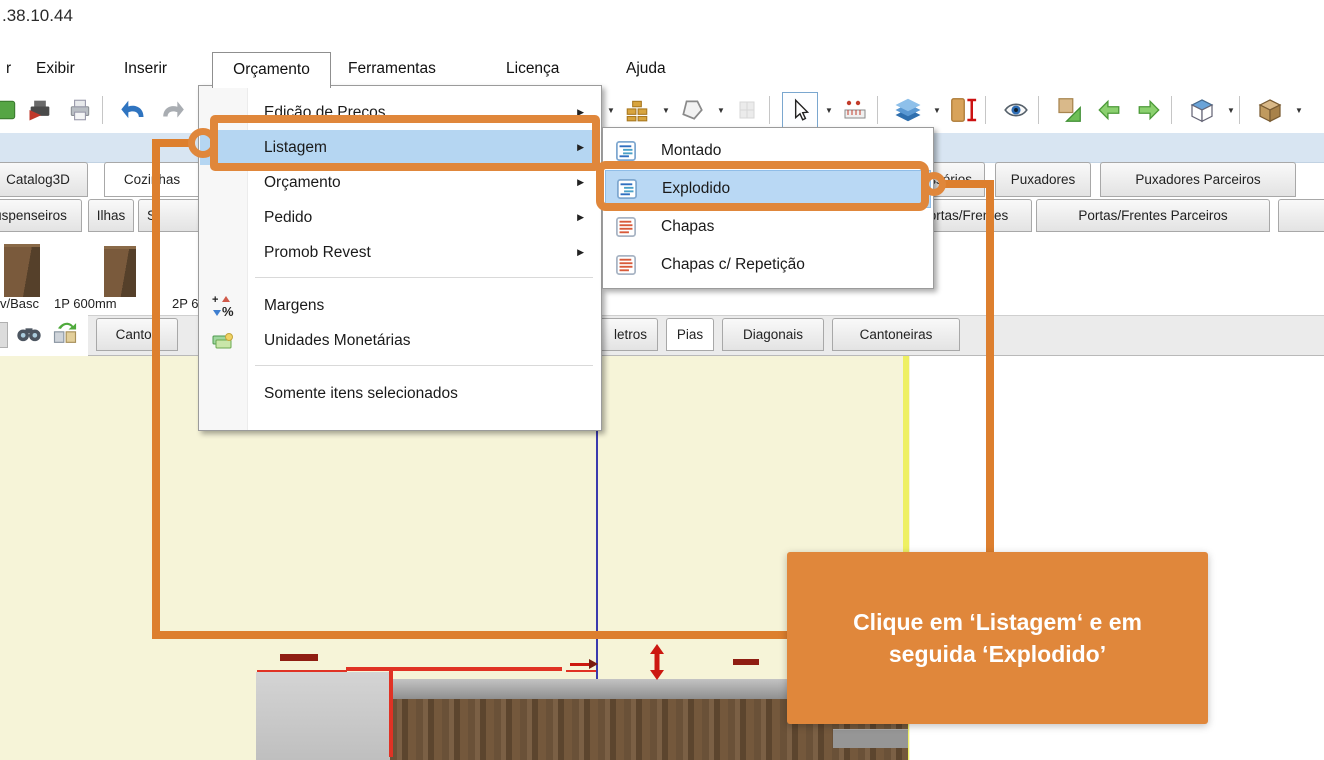 The width and height of the screenshot is (1324, 760). I want to click on menu-item-label: Promob Revest, so click(317, 252).